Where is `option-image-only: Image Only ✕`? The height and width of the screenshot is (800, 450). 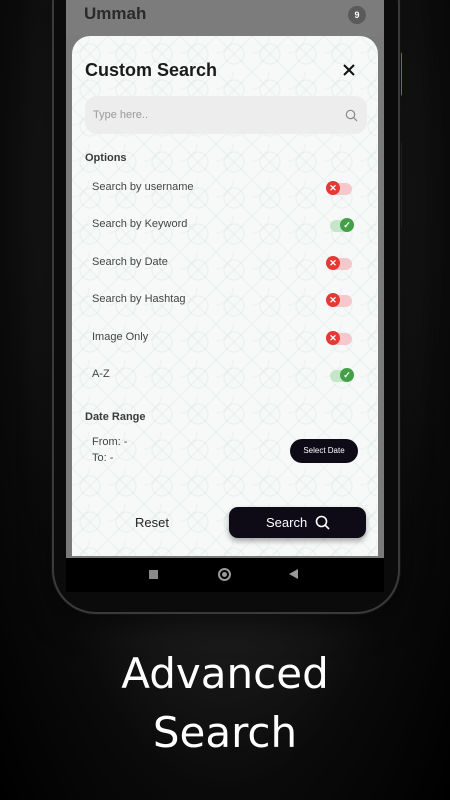
option-image-only: Image Only ✕ is located at coordinates (223, 338).